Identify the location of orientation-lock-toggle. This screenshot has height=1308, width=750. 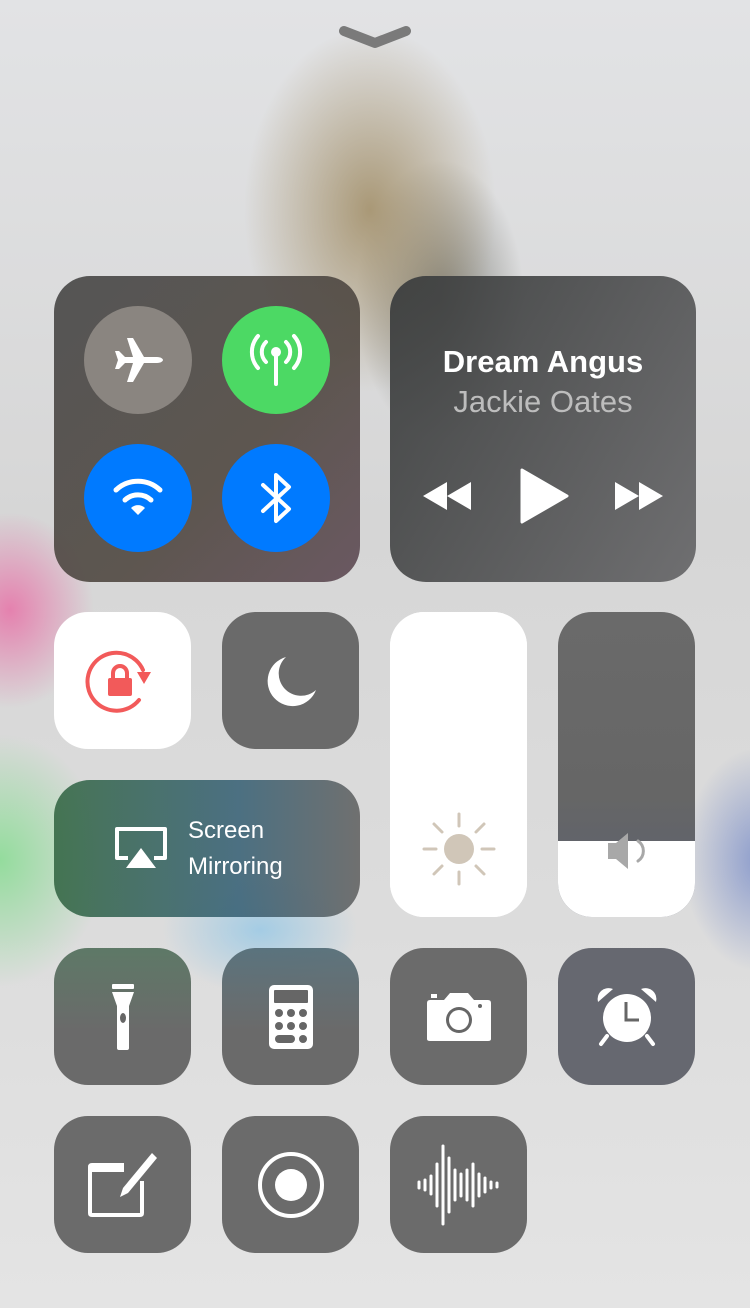
(122, 680).